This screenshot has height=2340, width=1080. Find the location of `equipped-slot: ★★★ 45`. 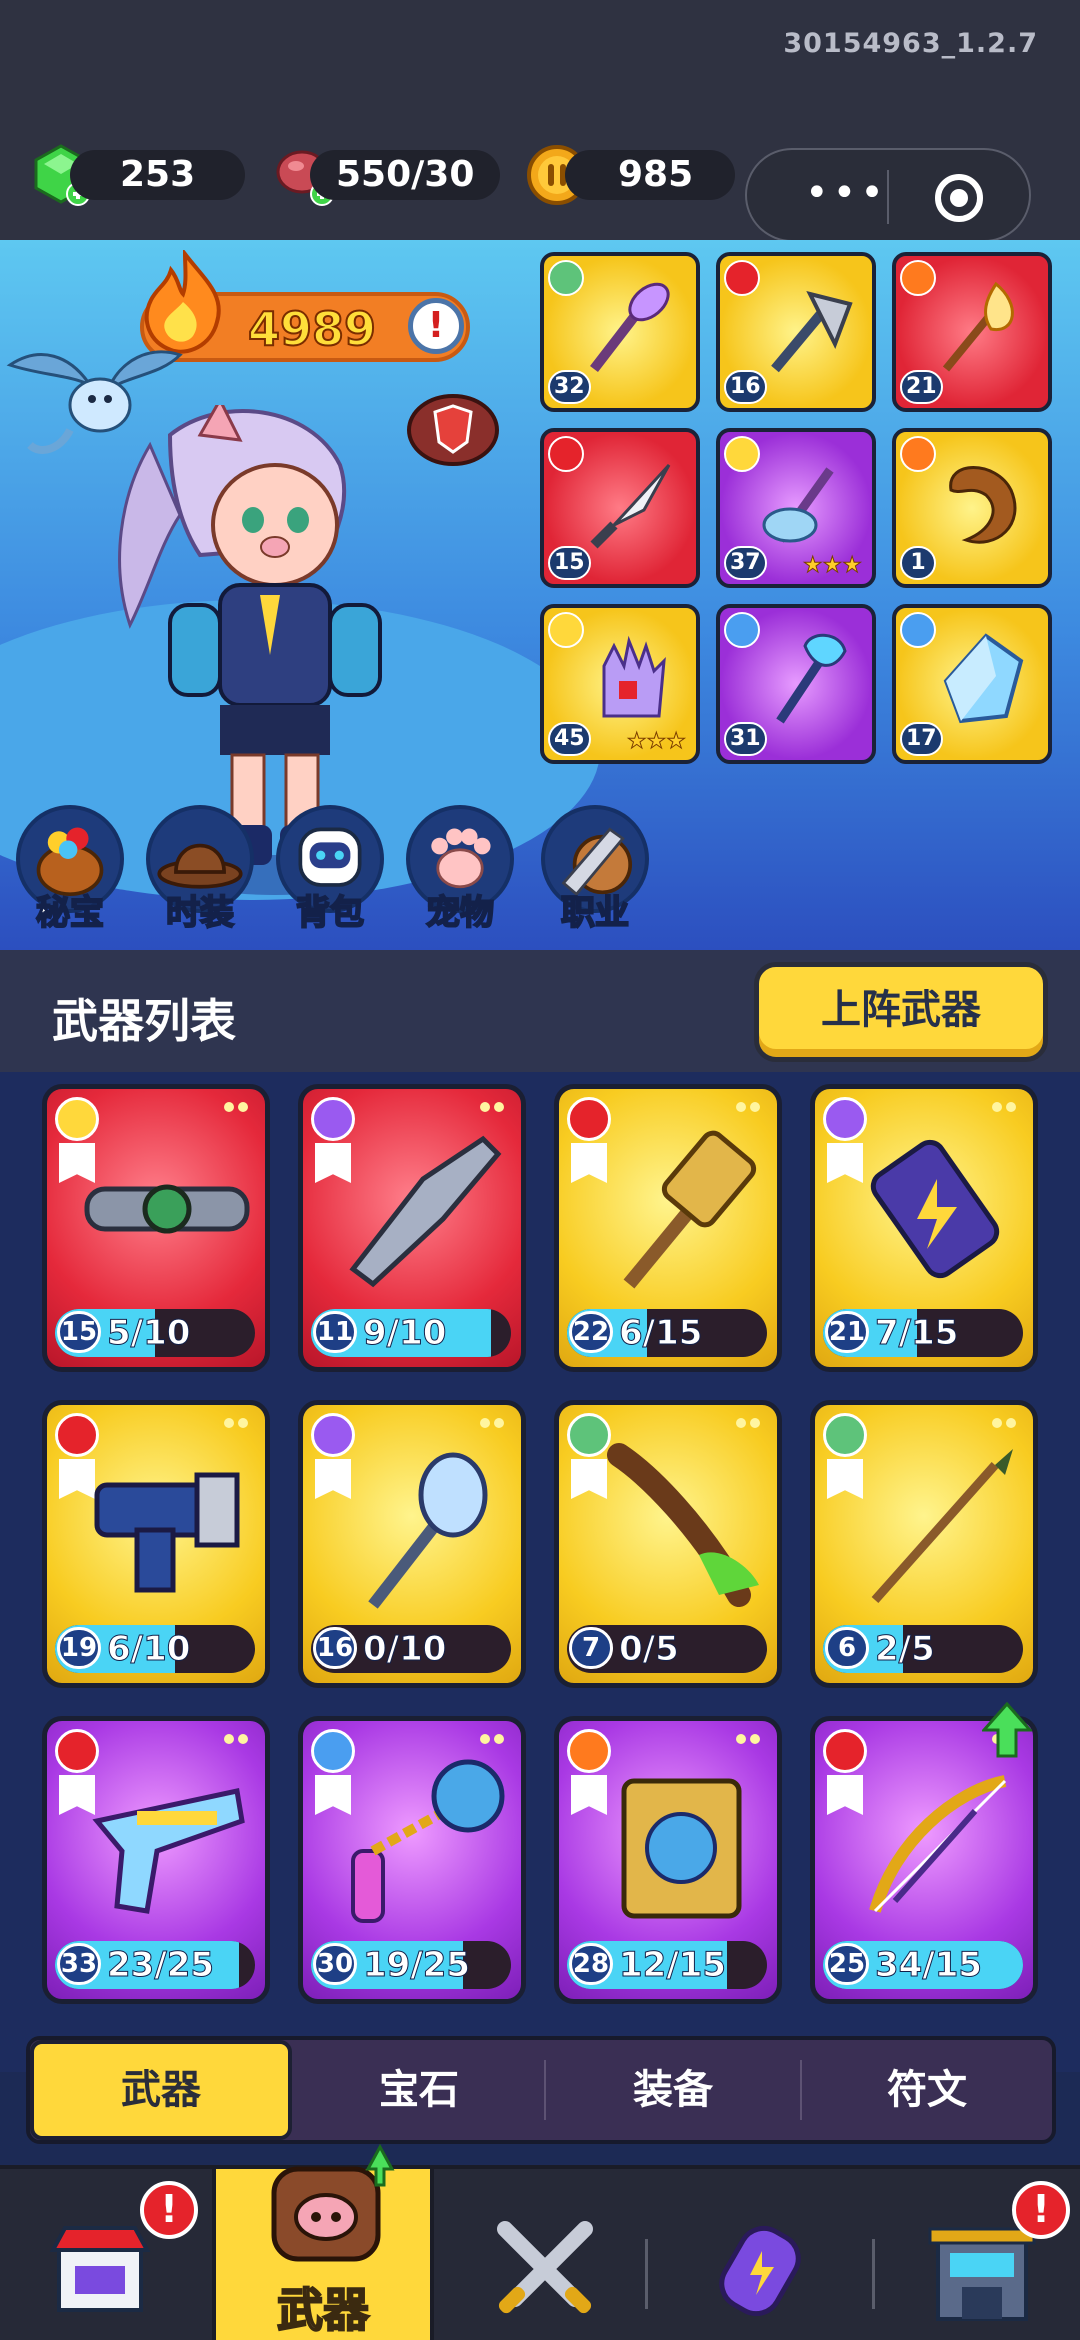

equipped-slot: ★★★ 45 is located at coordinates (620, 684).